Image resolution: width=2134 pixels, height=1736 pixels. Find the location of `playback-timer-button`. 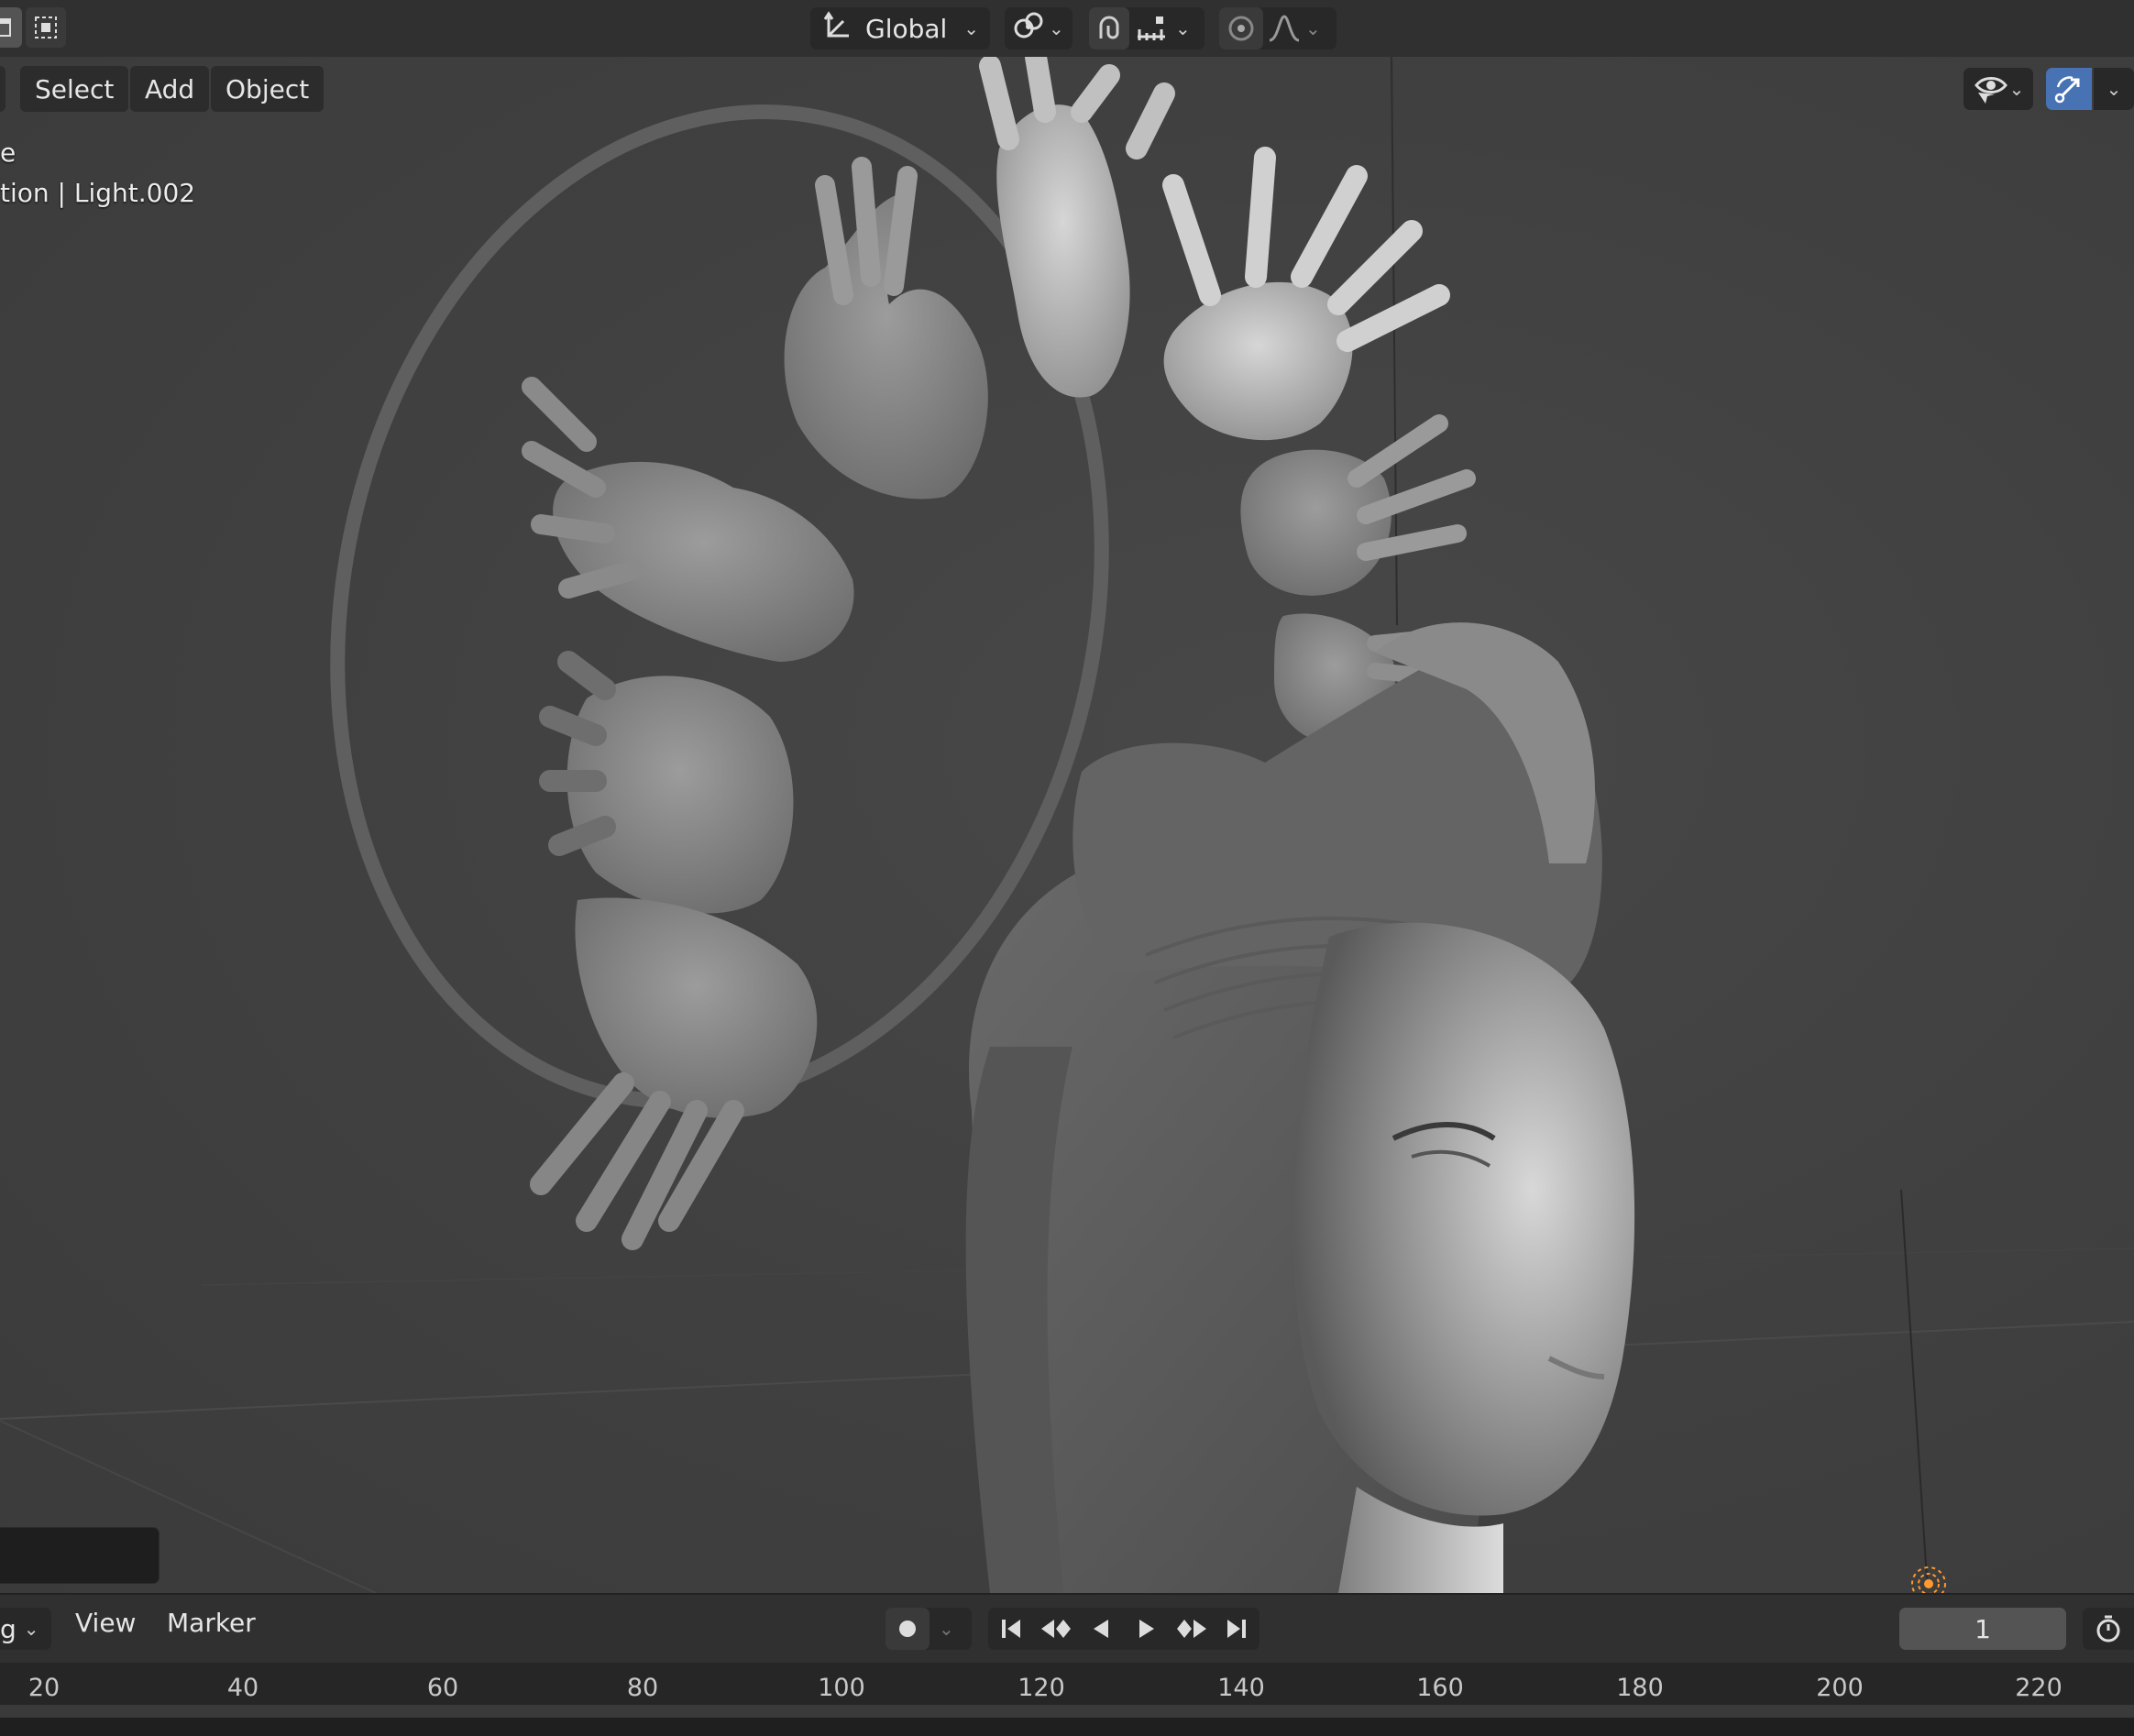

playback-timer-button is located at coordinates (2108, 1629).